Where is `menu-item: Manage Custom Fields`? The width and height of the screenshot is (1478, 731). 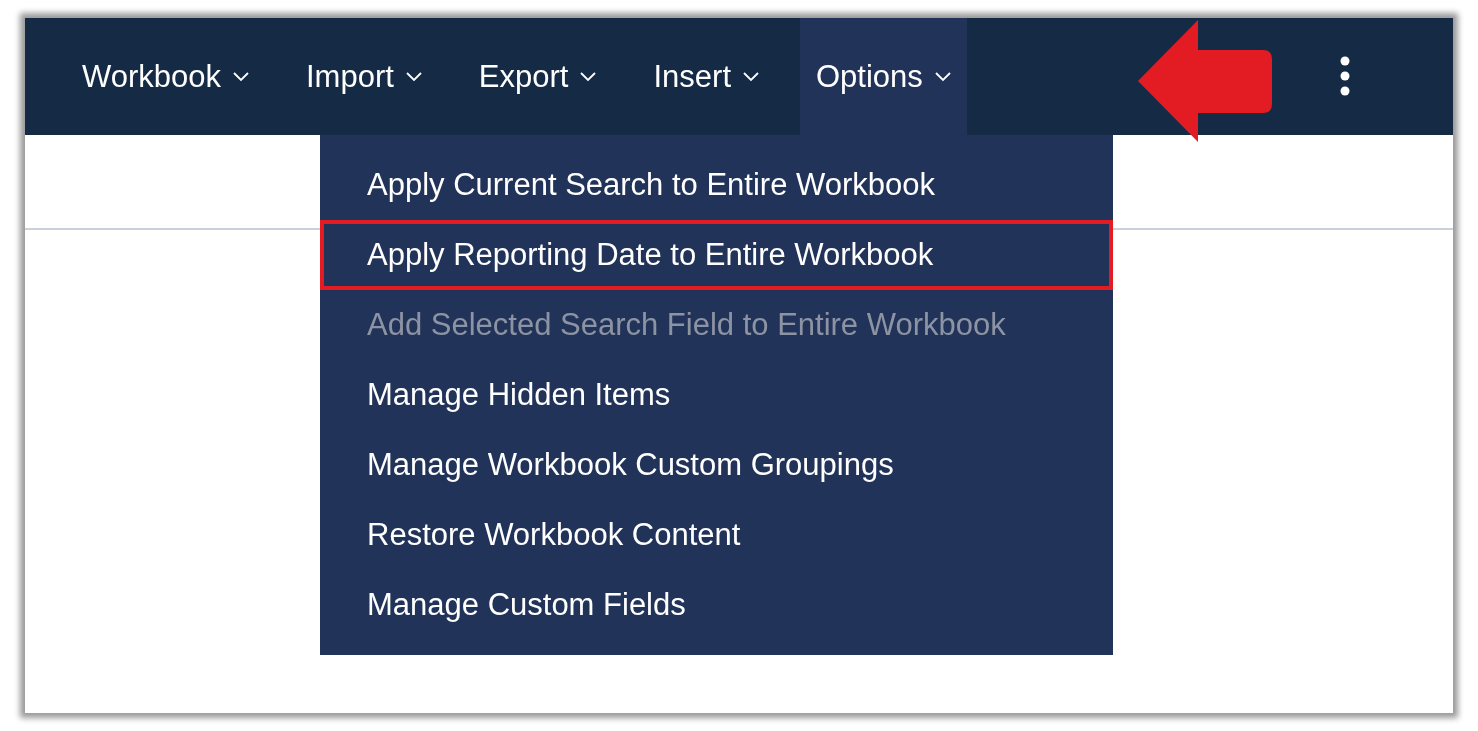
menu-item: Manage Custom Fields is located at coordinates (716, 605).